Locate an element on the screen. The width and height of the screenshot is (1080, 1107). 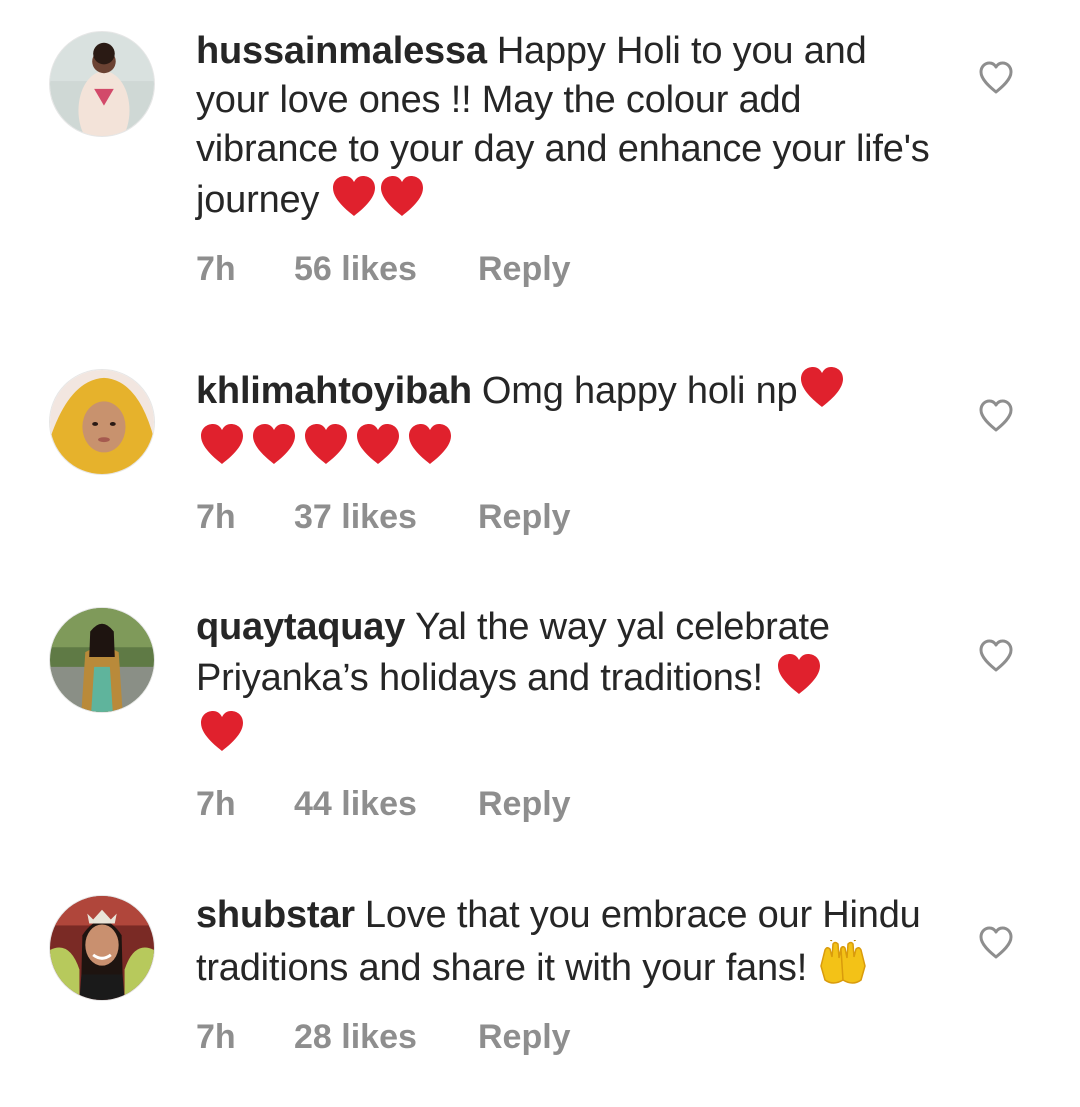
raising-hands-emoji-icon is located at coordinates (843, 967).